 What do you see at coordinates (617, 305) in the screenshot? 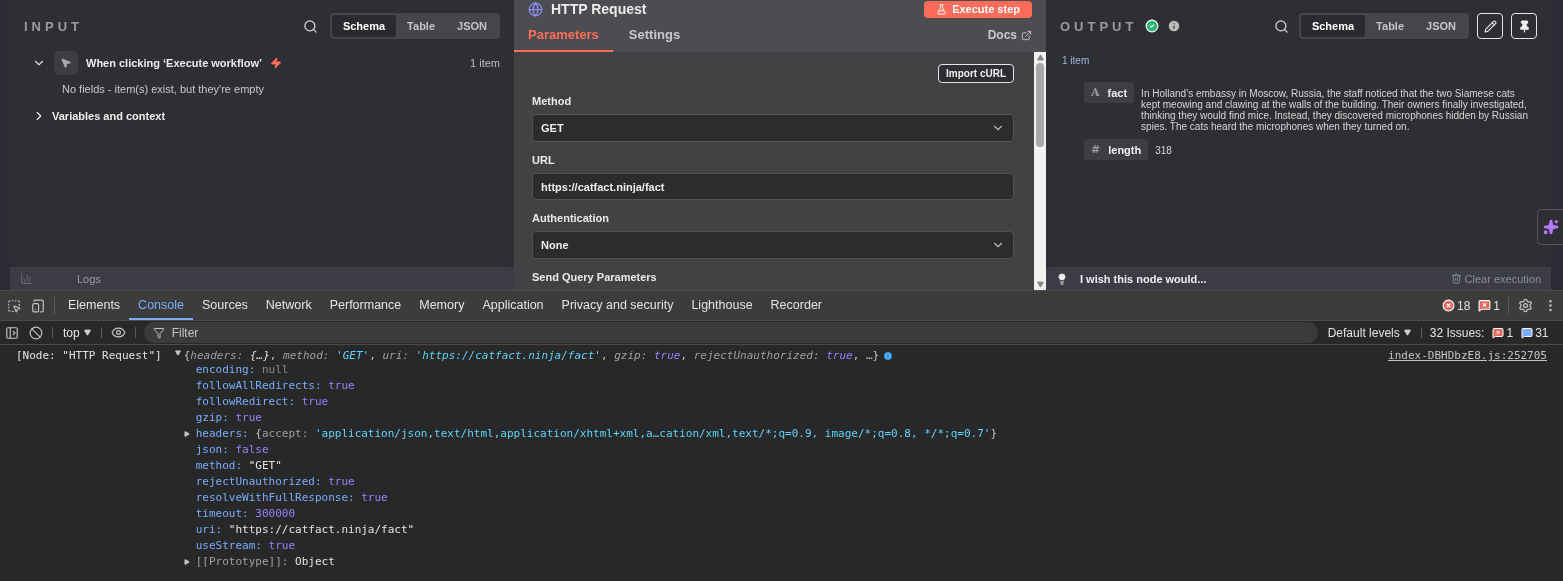
I see `devtools-tab: Privacy and security` at bounding box center [617, 305].